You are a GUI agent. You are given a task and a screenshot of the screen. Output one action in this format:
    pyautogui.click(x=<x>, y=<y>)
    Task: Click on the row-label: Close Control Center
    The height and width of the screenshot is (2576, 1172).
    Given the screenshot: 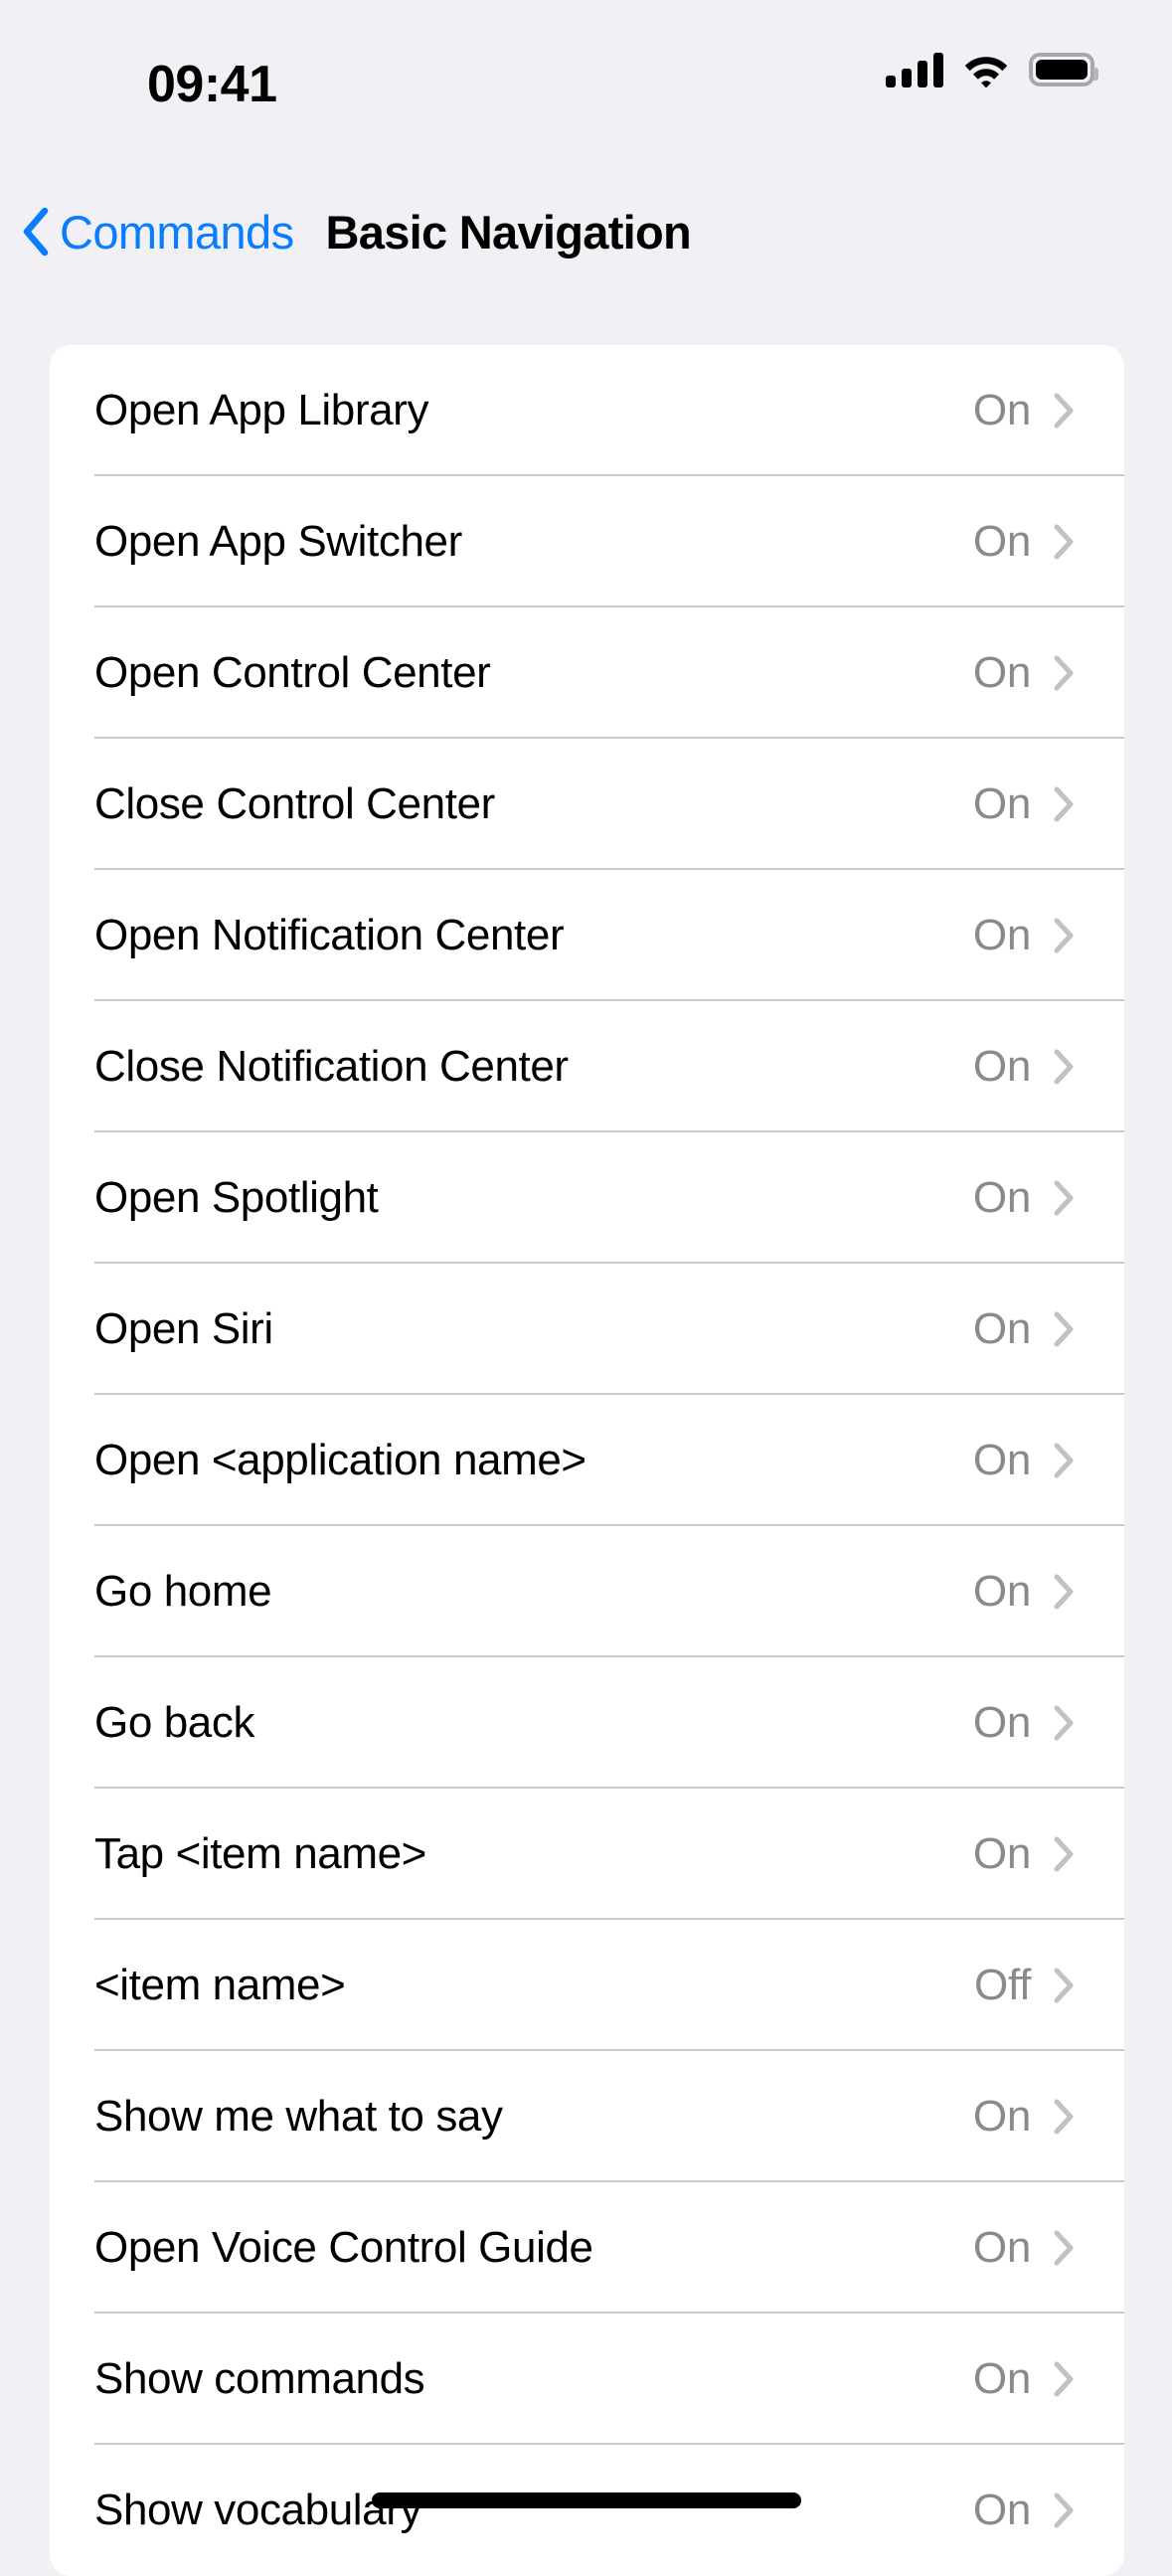 What is the action you would take?
    pyautogui.click(x=294, y=803)
    